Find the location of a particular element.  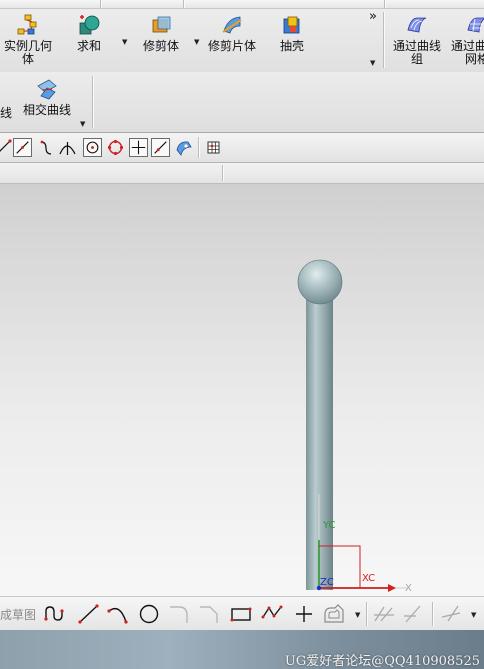

profile-icon is located at coordinates (55, 614).